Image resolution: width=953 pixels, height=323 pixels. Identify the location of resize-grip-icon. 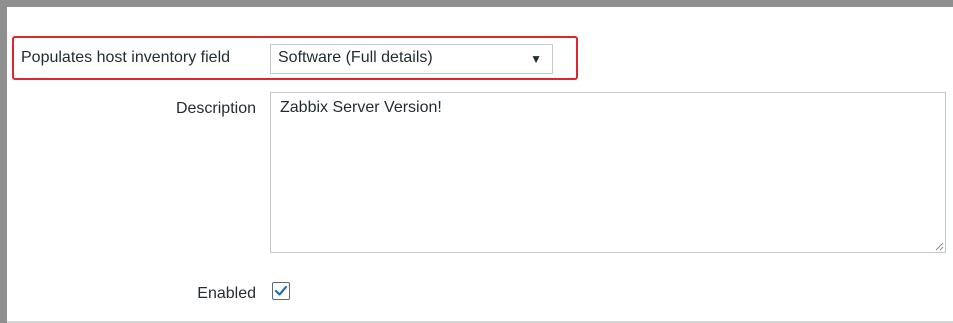
(939, 246).